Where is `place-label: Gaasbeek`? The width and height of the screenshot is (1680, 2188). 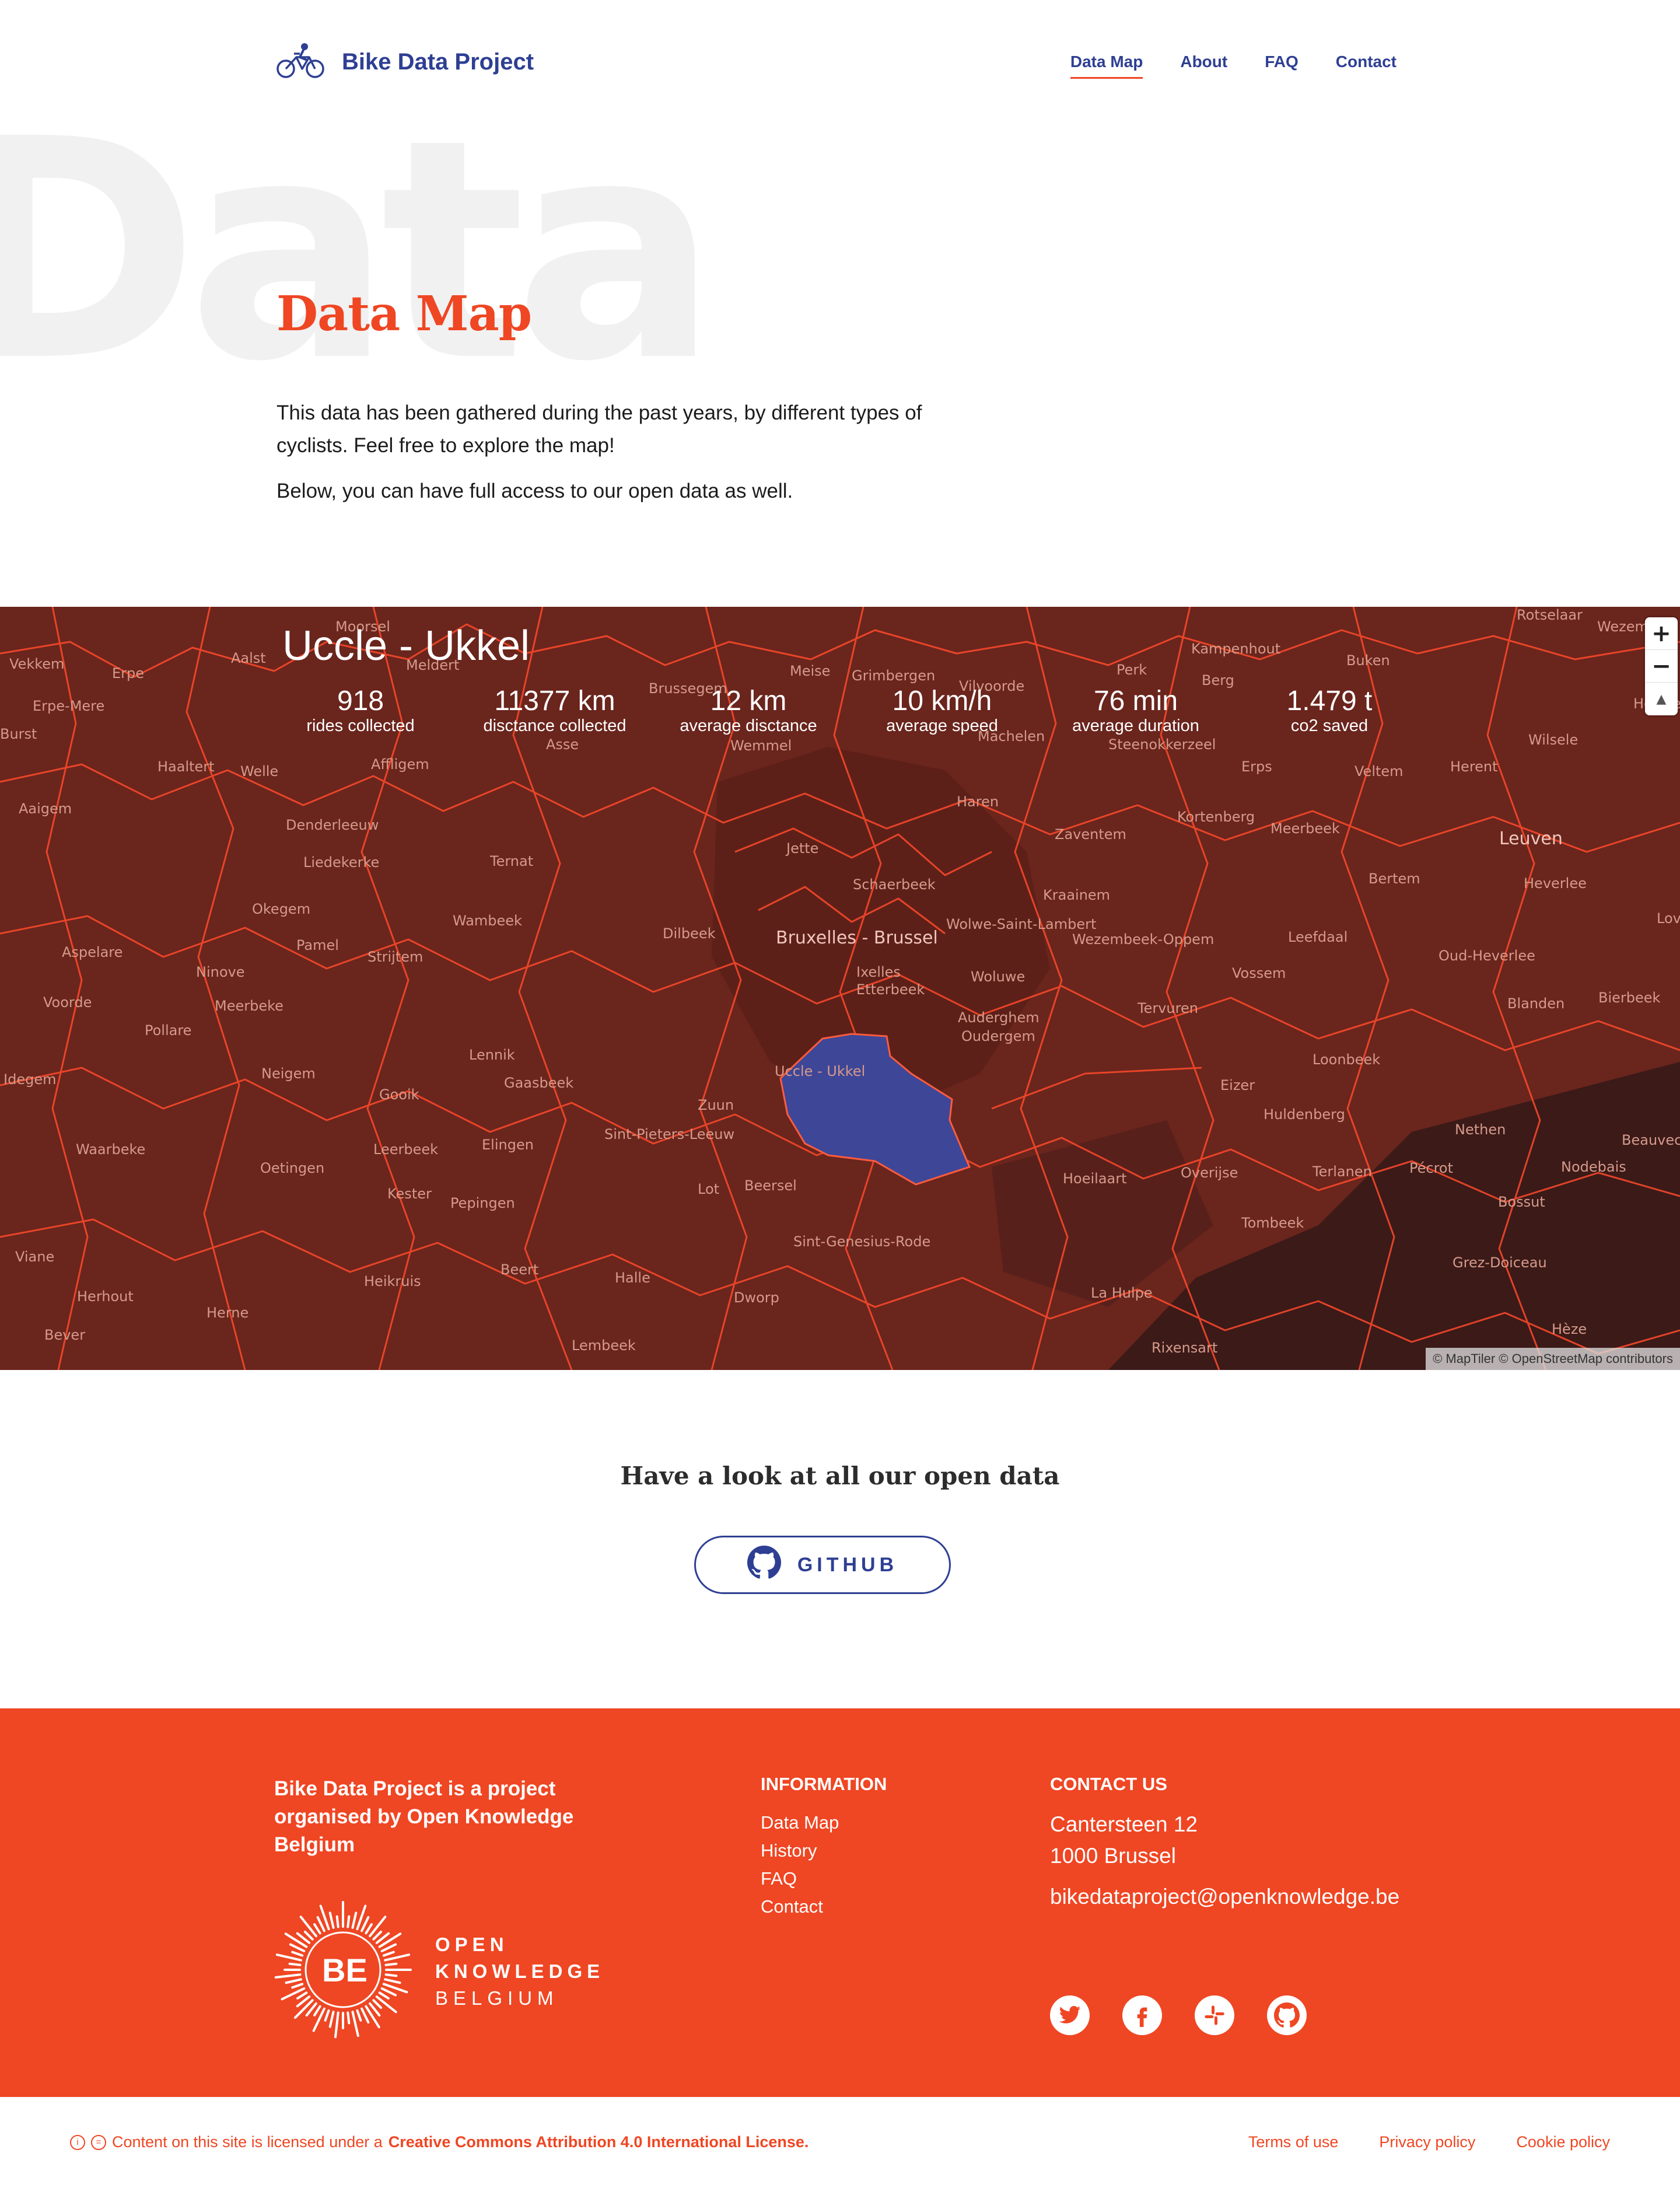
place-label: Gaasbeek is located at coordinates (539, 1083).